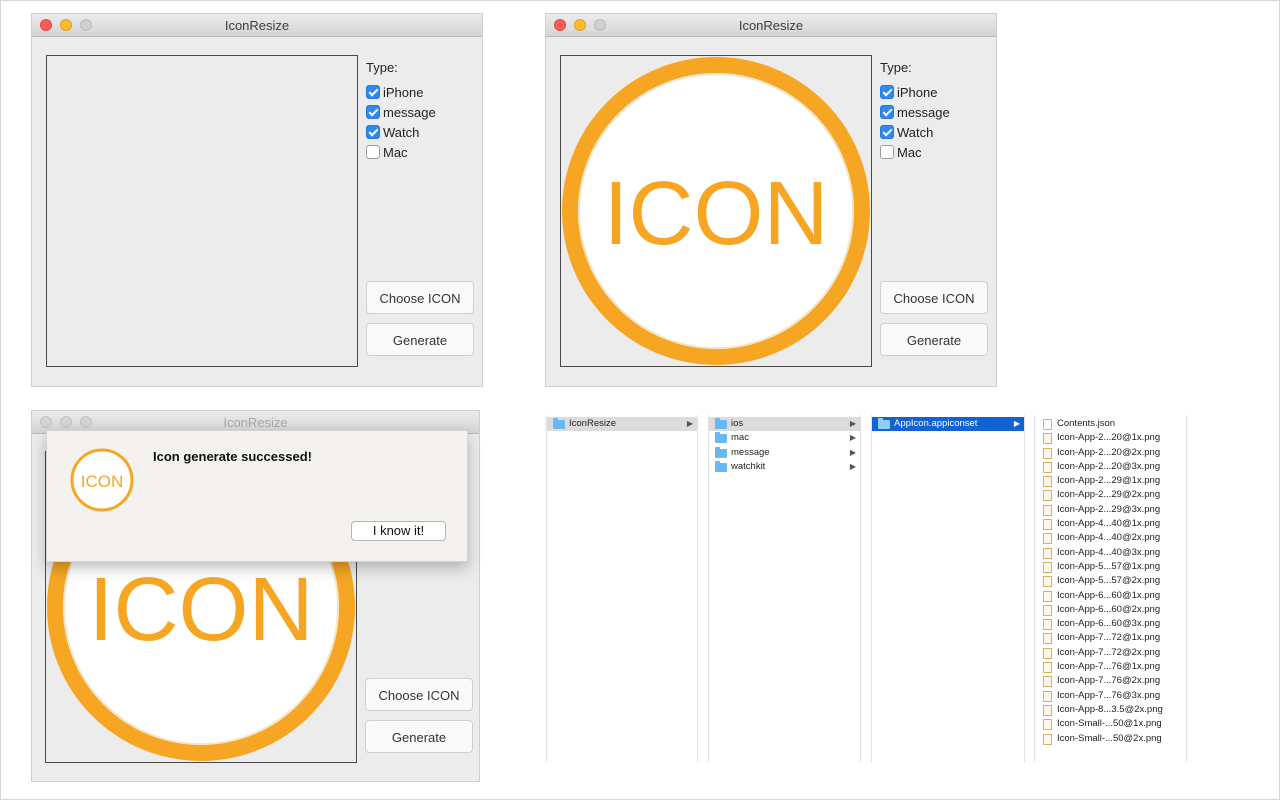 The image size is (1280, 800). What do you see at coordinates (1110, 567) in the screenshot?
I see `file-item: Icon-App-5...57@1x.png` at bounding box center [1110, 567].